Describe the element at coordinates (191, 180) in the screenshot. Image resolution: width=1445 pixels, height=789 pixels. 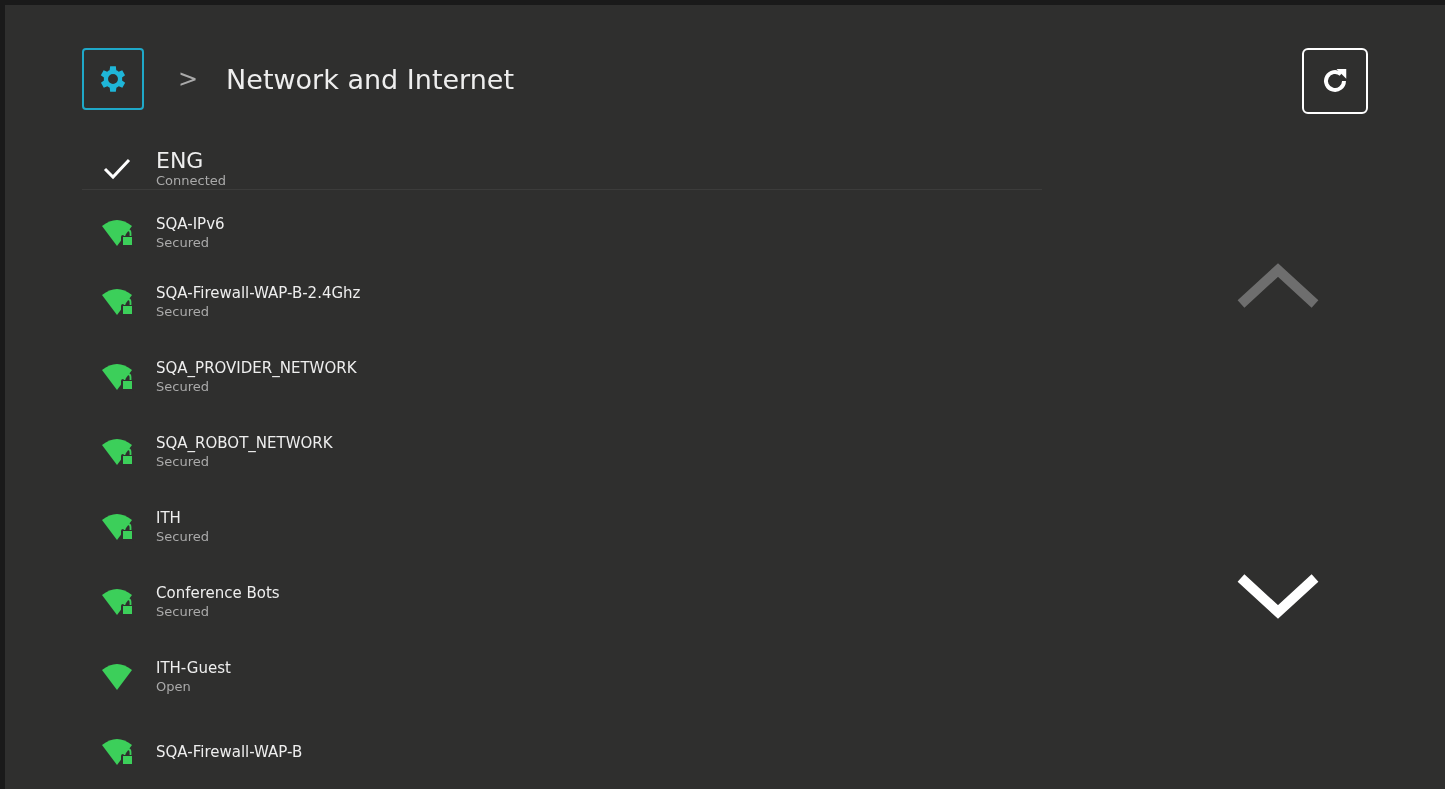
I see `network-status: Connected` at that location.